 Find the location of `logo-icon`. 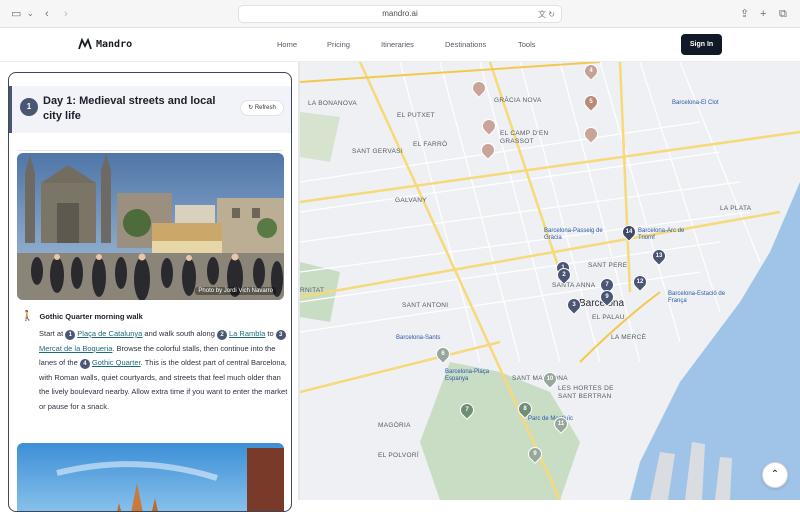

logo-icon is located at coordinates (85, 44).